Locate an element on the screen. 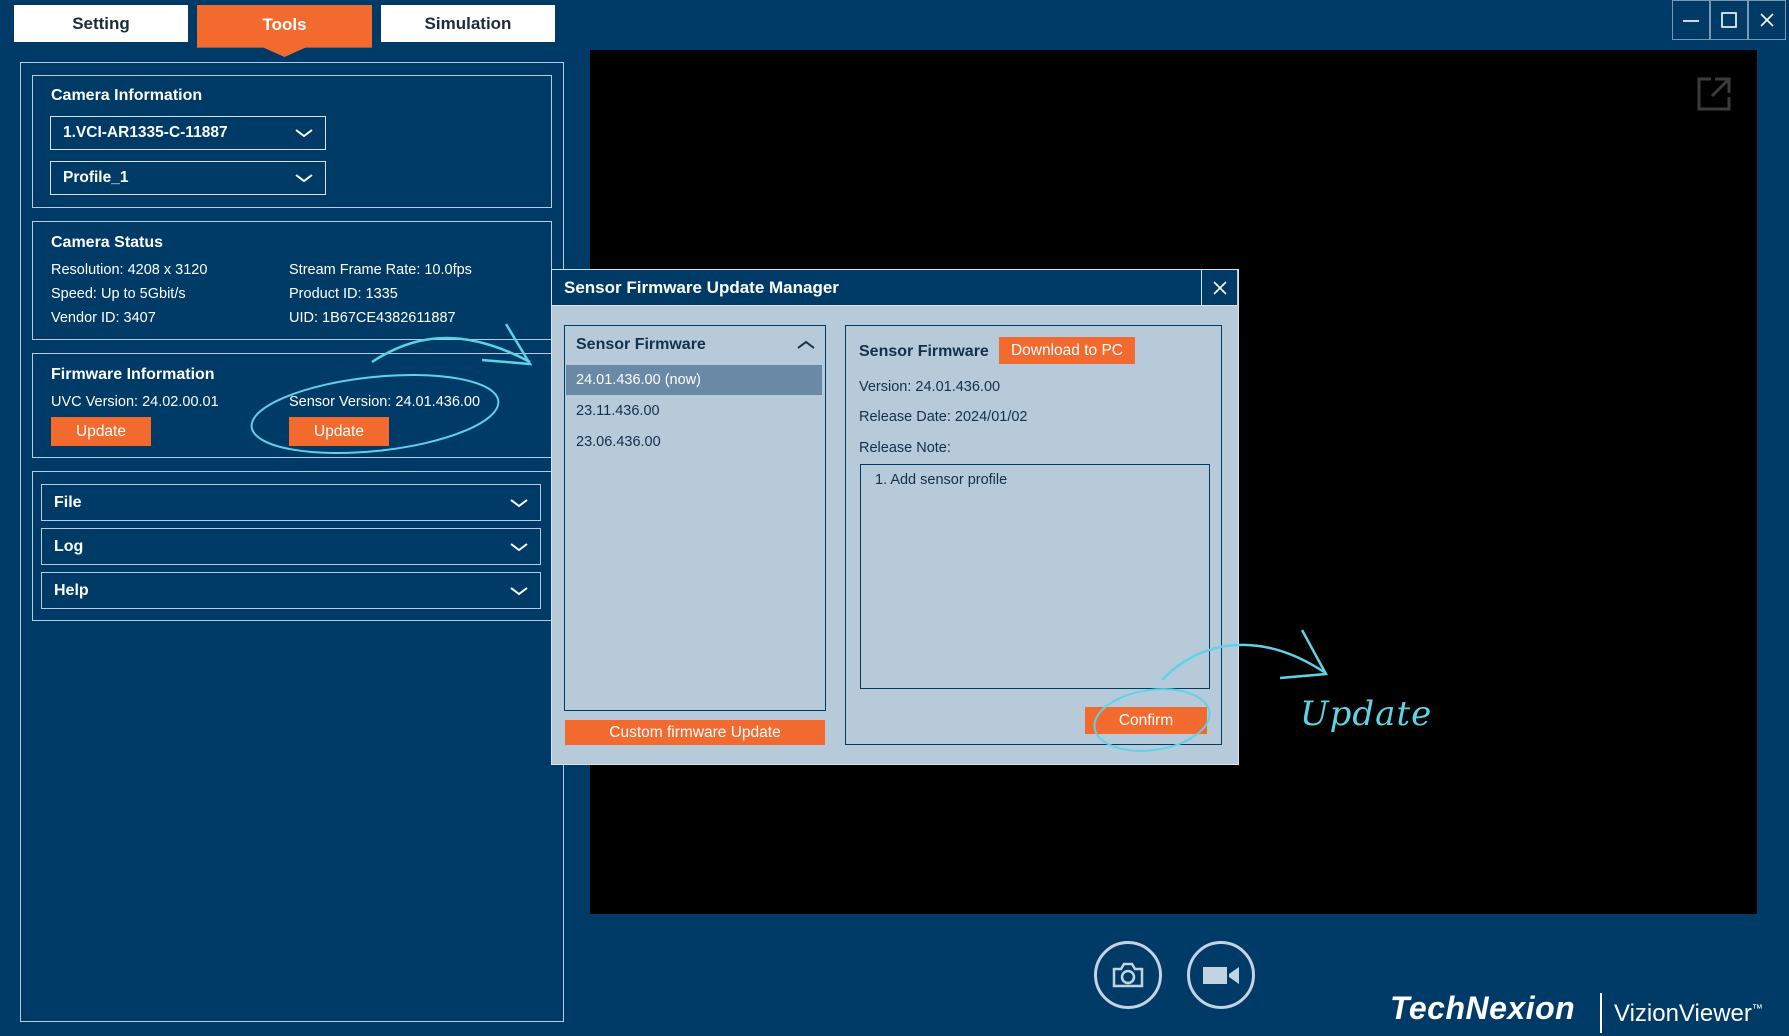  tab-simulation-label: Simulation is located at coordinates (468, 23).